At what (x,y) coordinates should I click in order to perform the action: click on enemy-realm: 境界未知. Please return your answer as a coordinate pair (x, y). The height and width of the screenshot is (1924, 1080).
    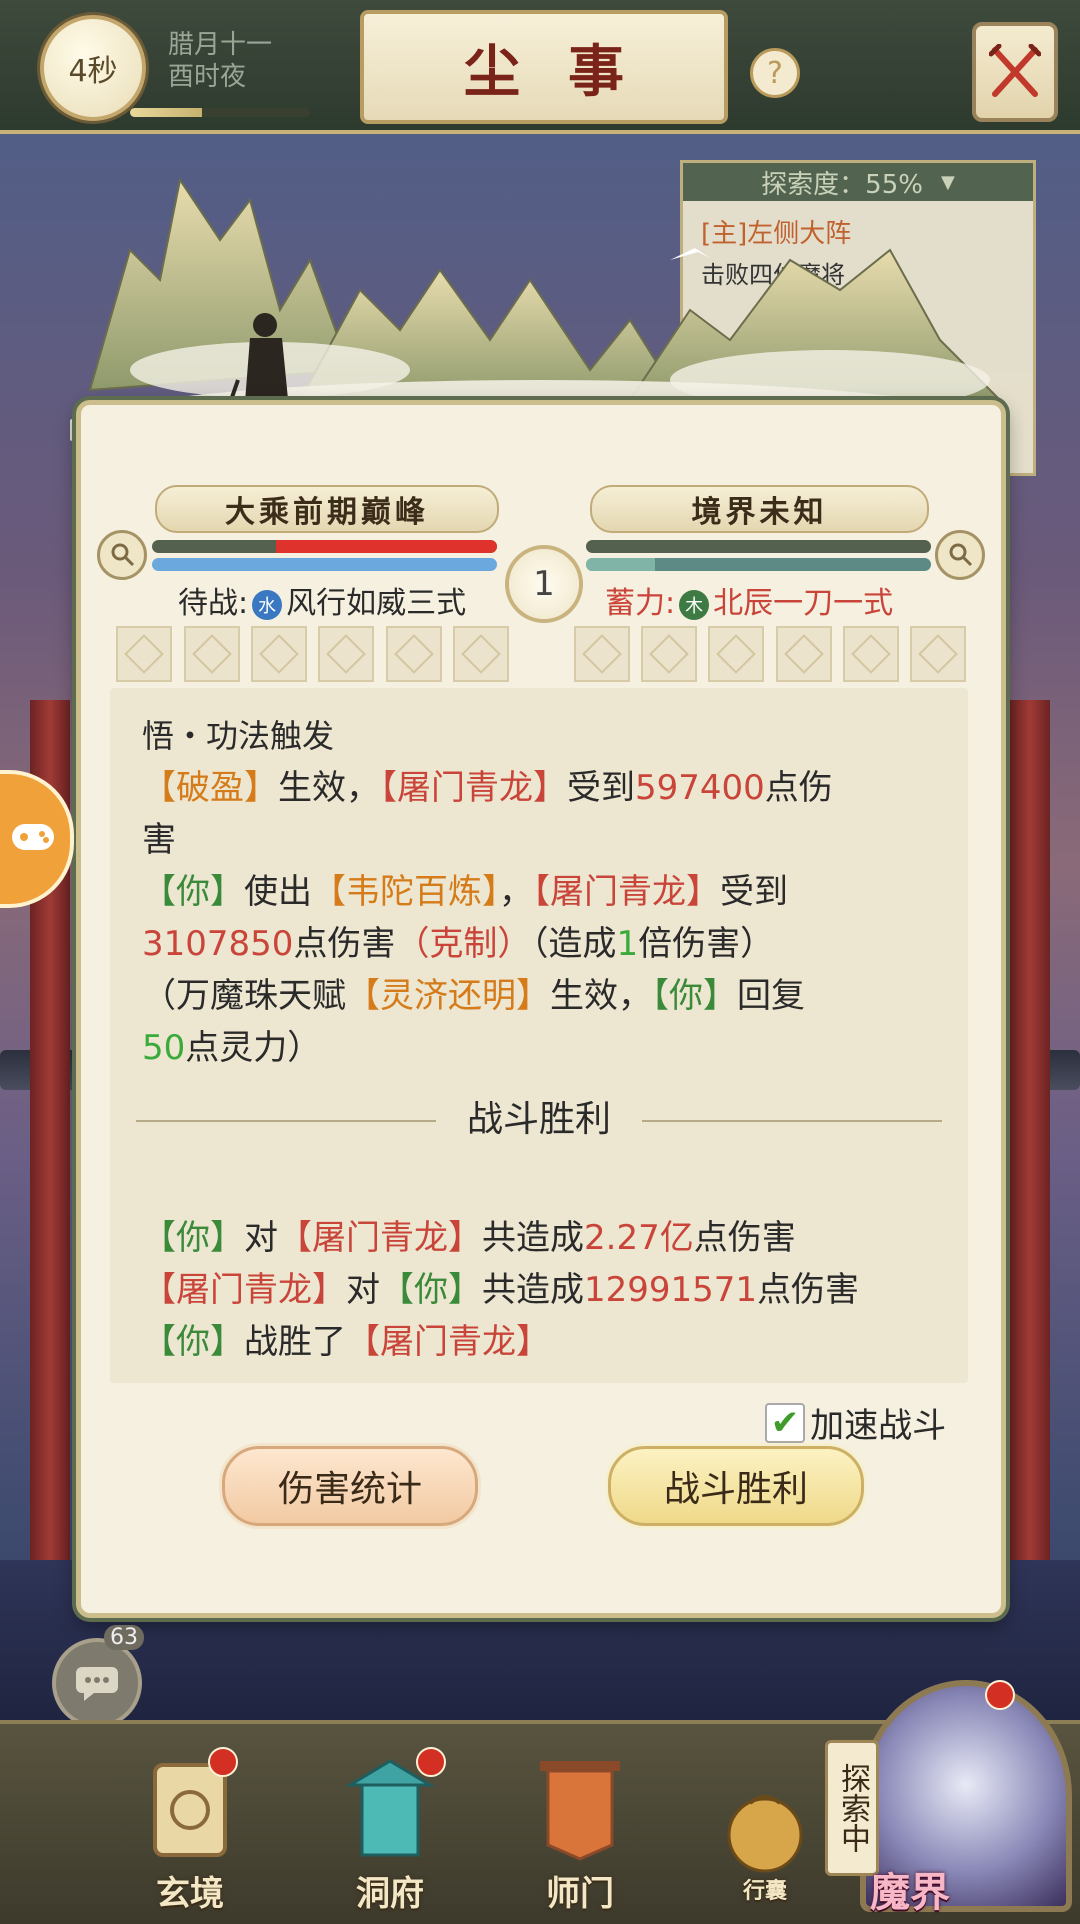
    Looking at the image, I should click on (759, 512).